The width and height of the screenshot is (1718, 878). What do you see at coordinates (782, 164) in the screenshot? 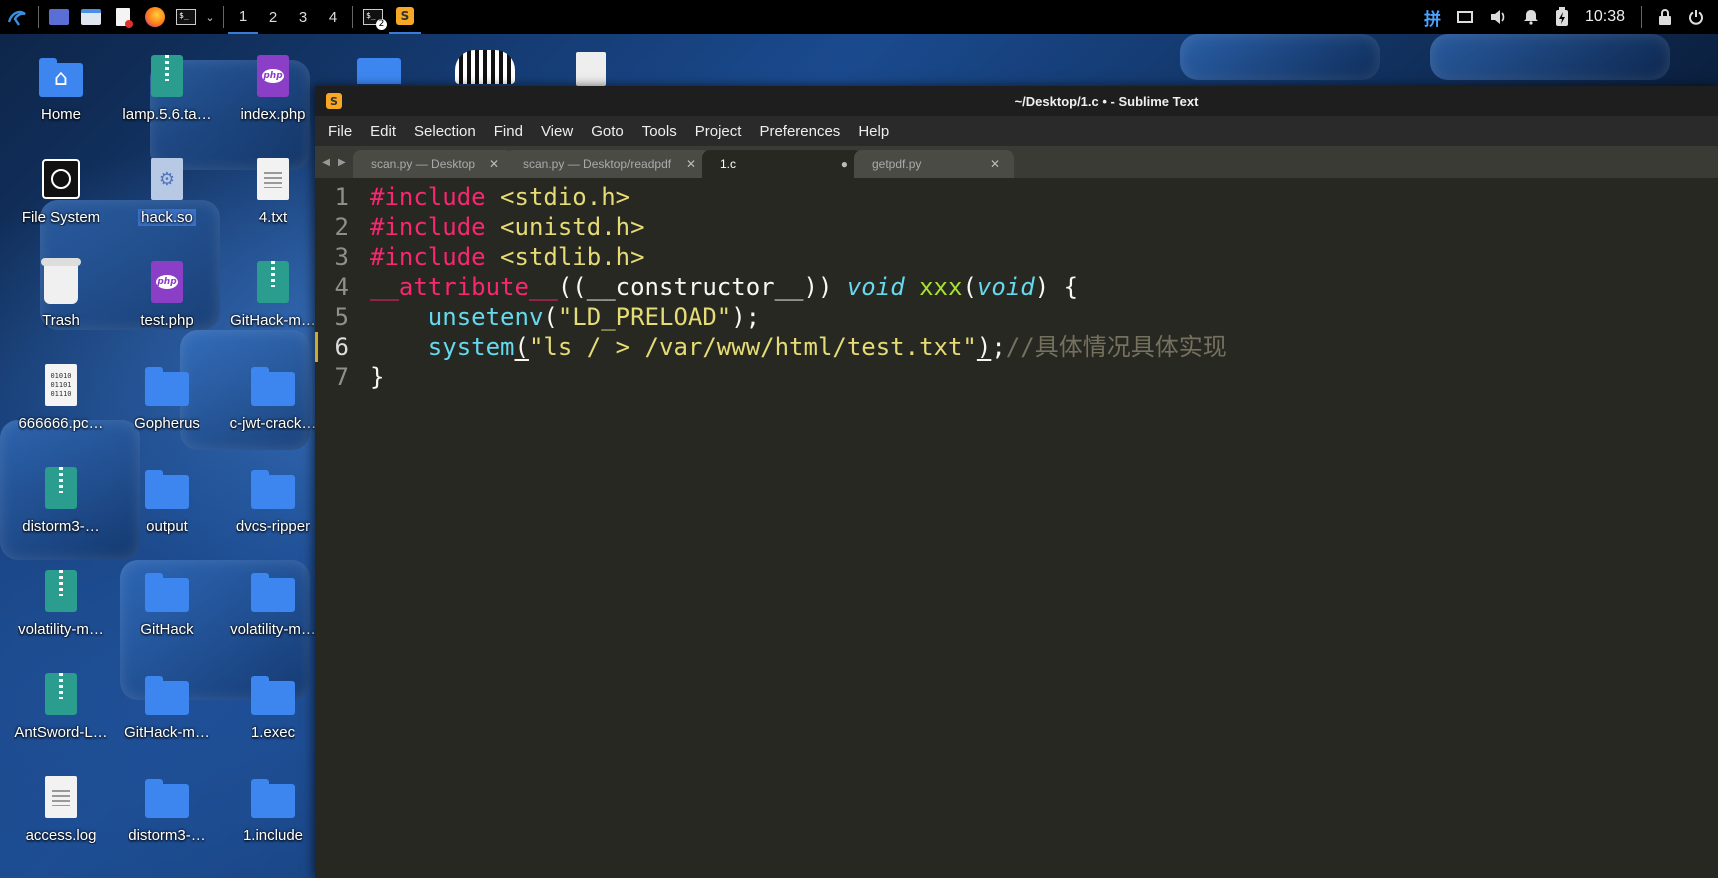
I see `tab-1-c: 1.c ●` at bounding box center [782, 164].